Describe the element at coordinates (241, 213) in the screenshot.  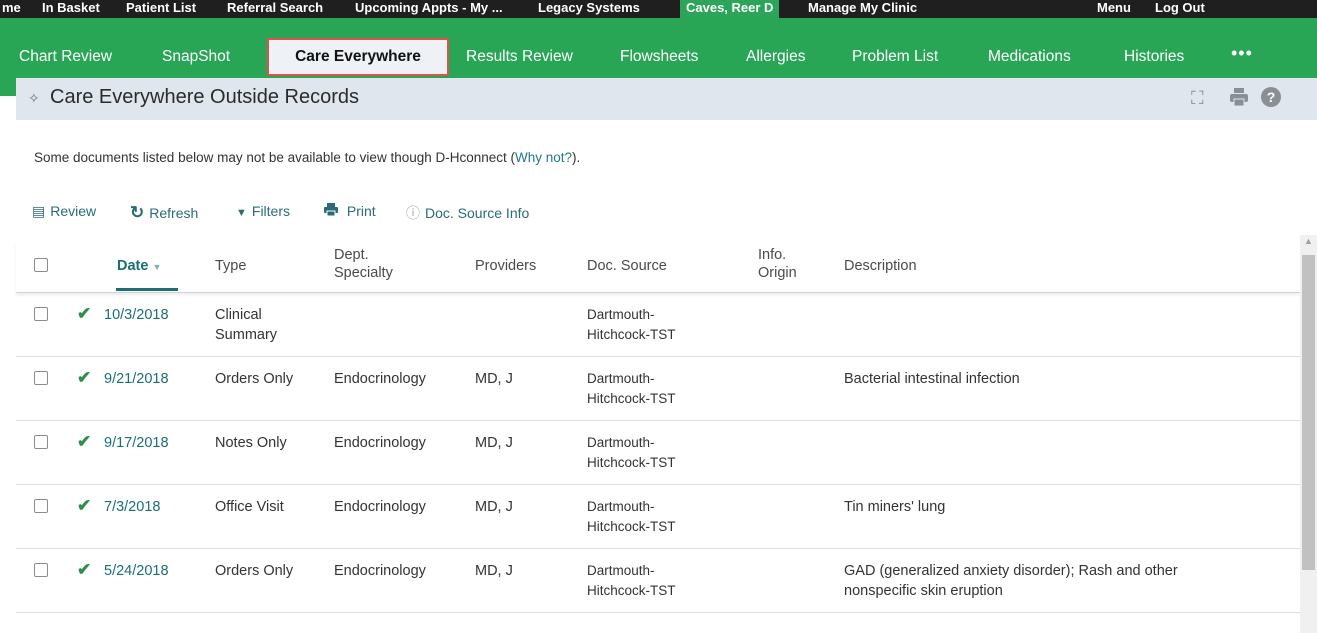
I see `filter-icon: ▼` at that location.